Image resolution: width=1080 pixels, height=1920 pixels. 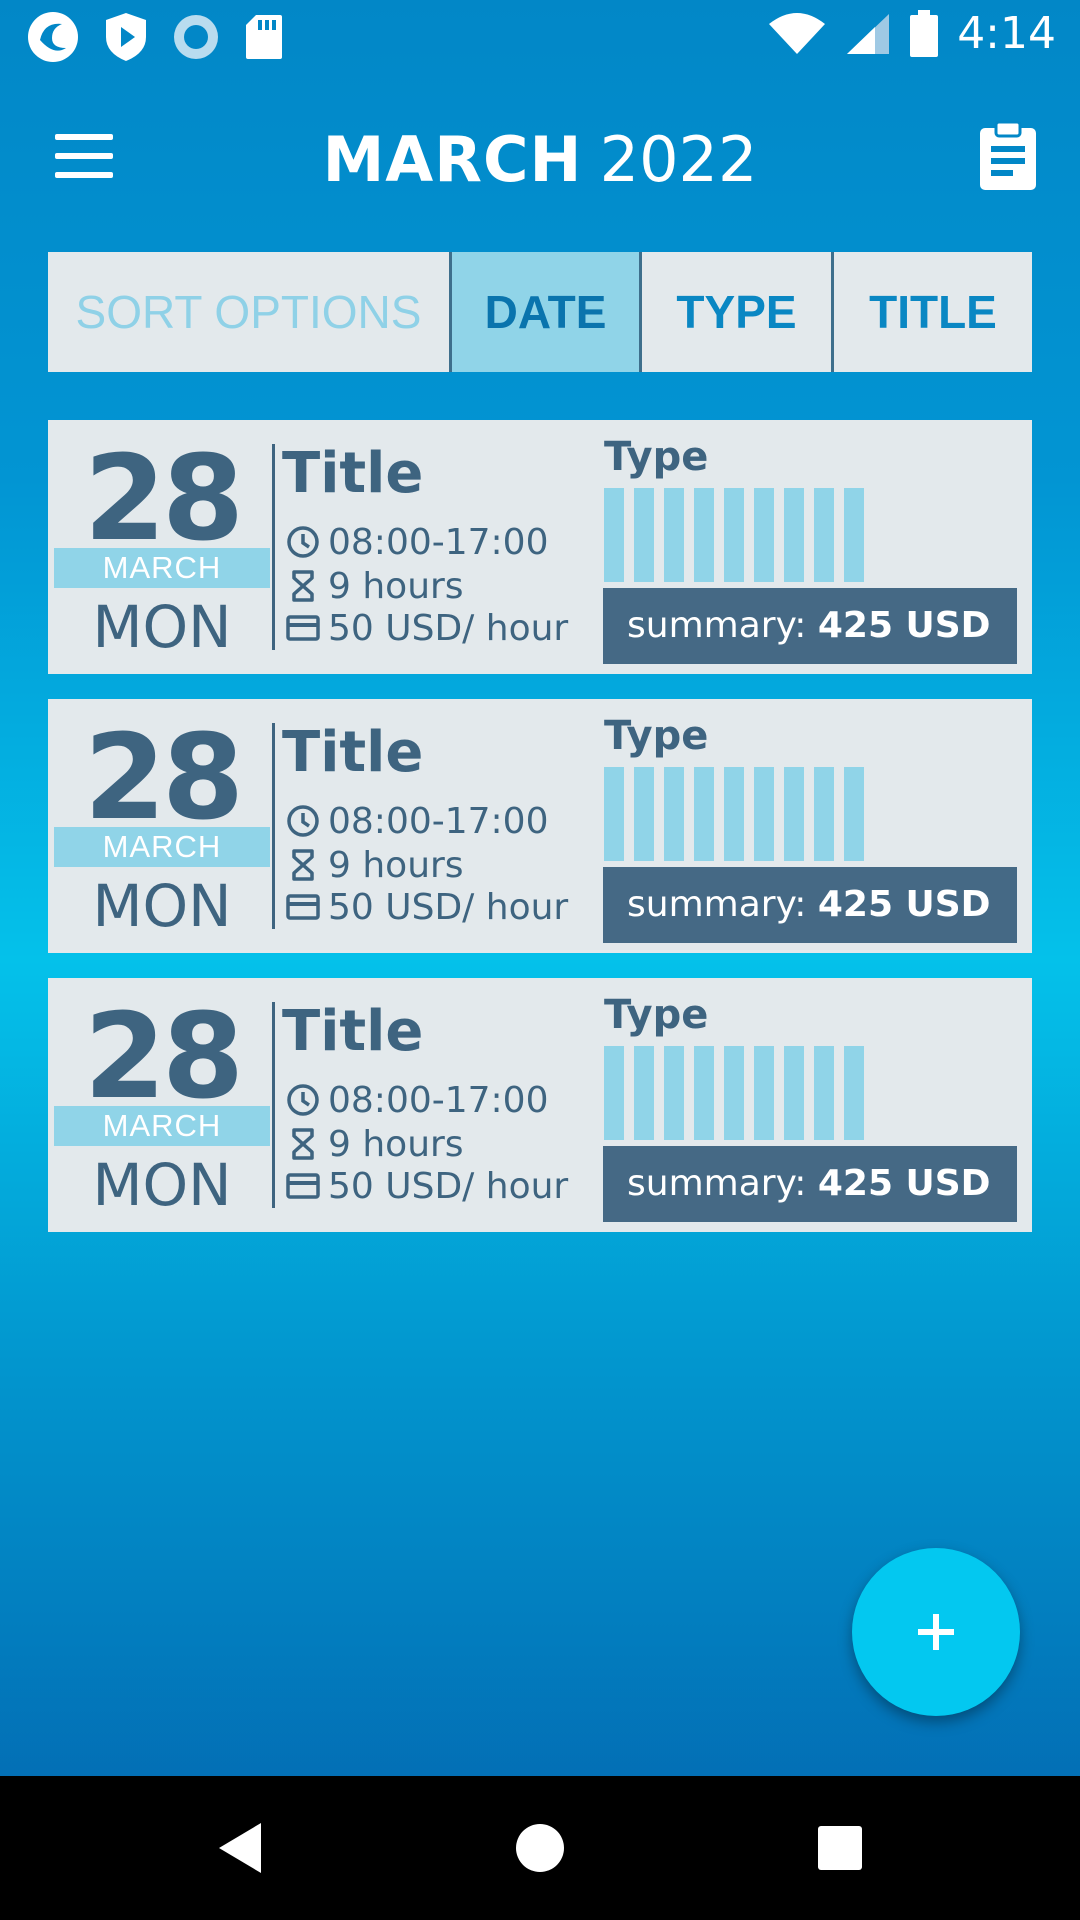 I want to click on sort-bar: SORT OPTIONS DATE TYPE TITLE, so click(x=540, y=312).